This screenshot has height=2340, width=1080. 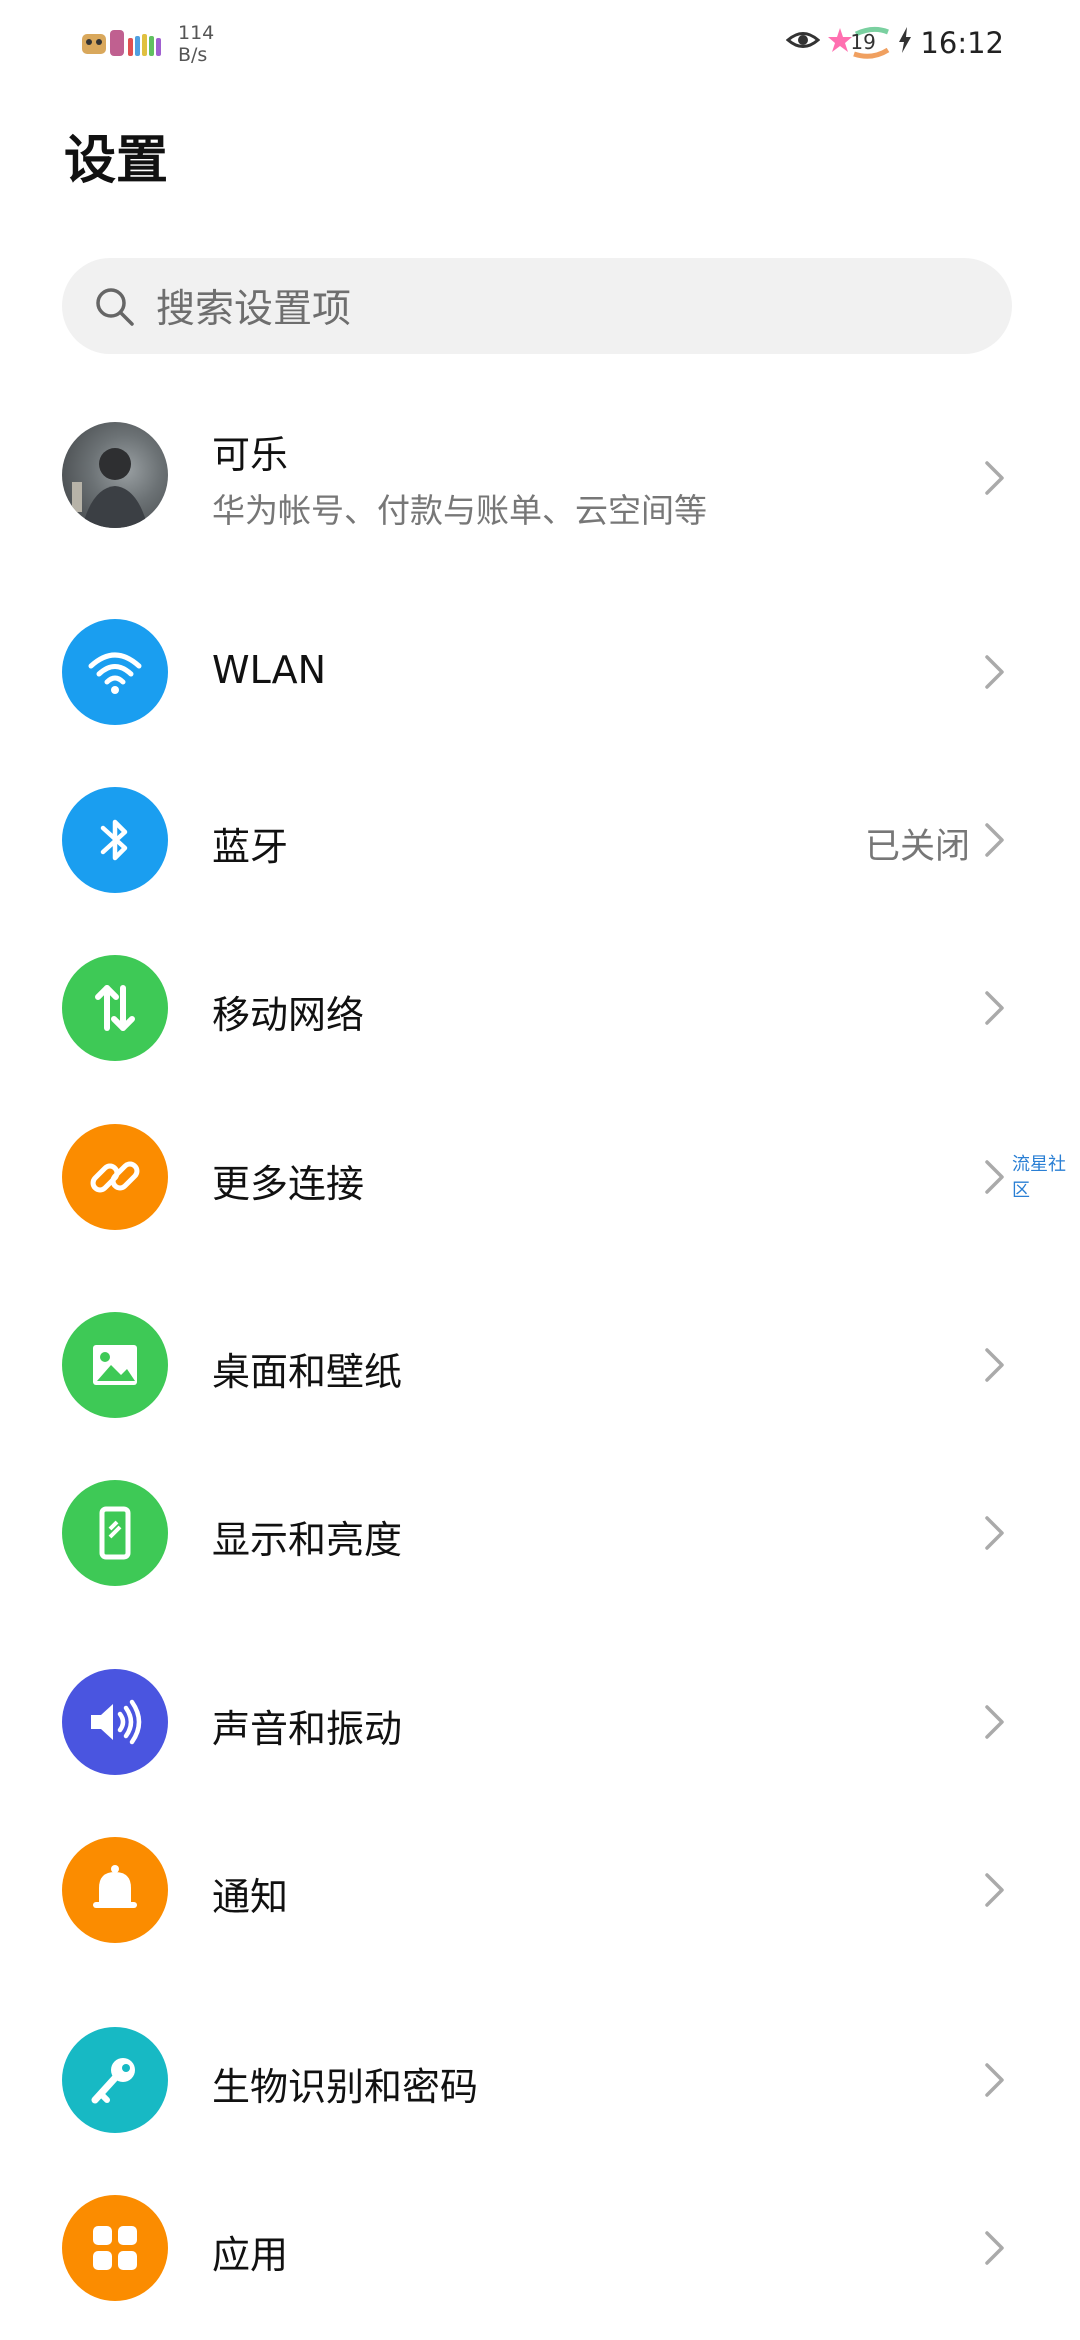 What do you see at coordinates (537, 306) in the screenshot?
I see `search-input: 搜索设置项` at bounding box center [537, 306].